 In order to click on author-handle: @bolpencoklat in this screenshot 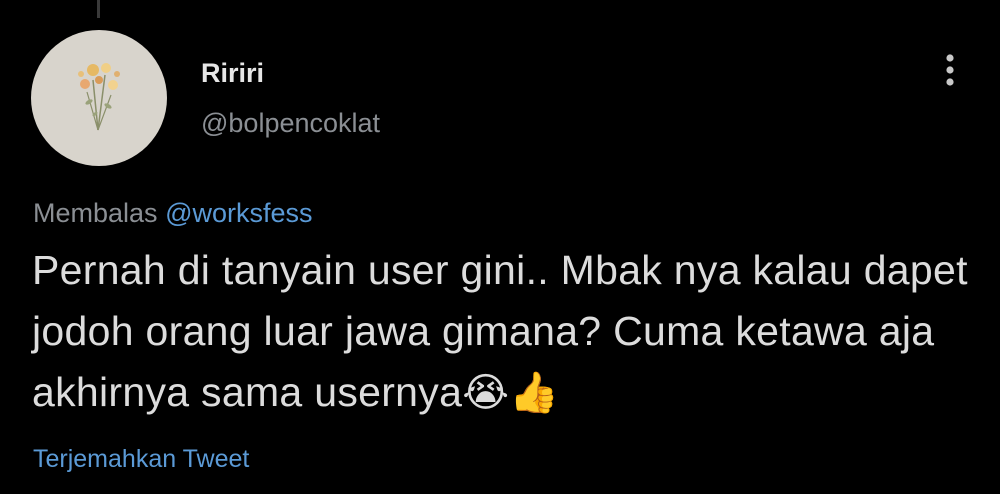, I will do `click(290, 123)`.